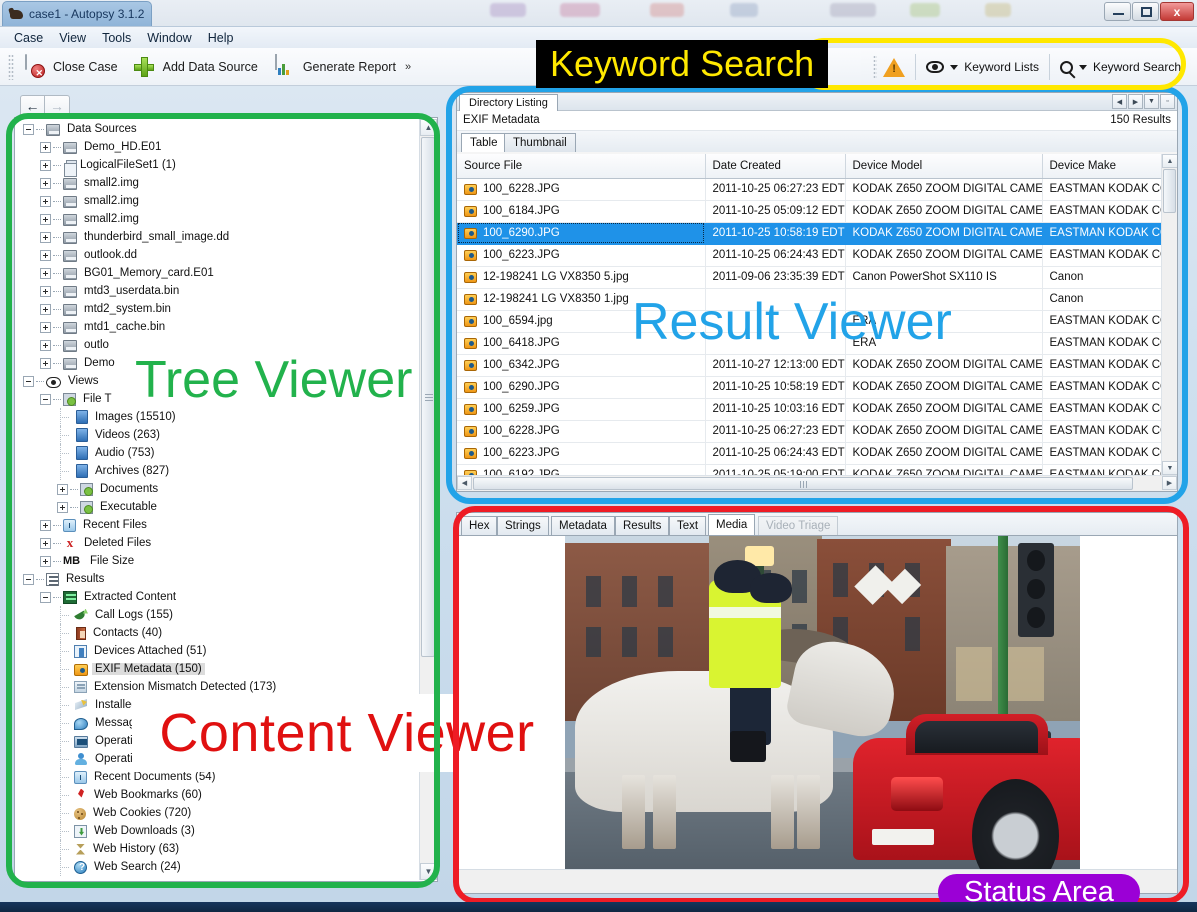 This screenshot has width=1197, height=912. What do you see at coordinates (792, 322) in the screenshot?
I see `annotation-label-result-viewer: Result Viewer` at bounding box center [792, 322].